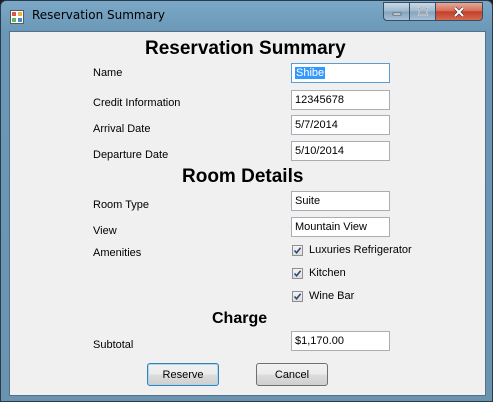  I want to click on amenity-checkbox-wine-bar: Wine Bar, so click(323, 296).